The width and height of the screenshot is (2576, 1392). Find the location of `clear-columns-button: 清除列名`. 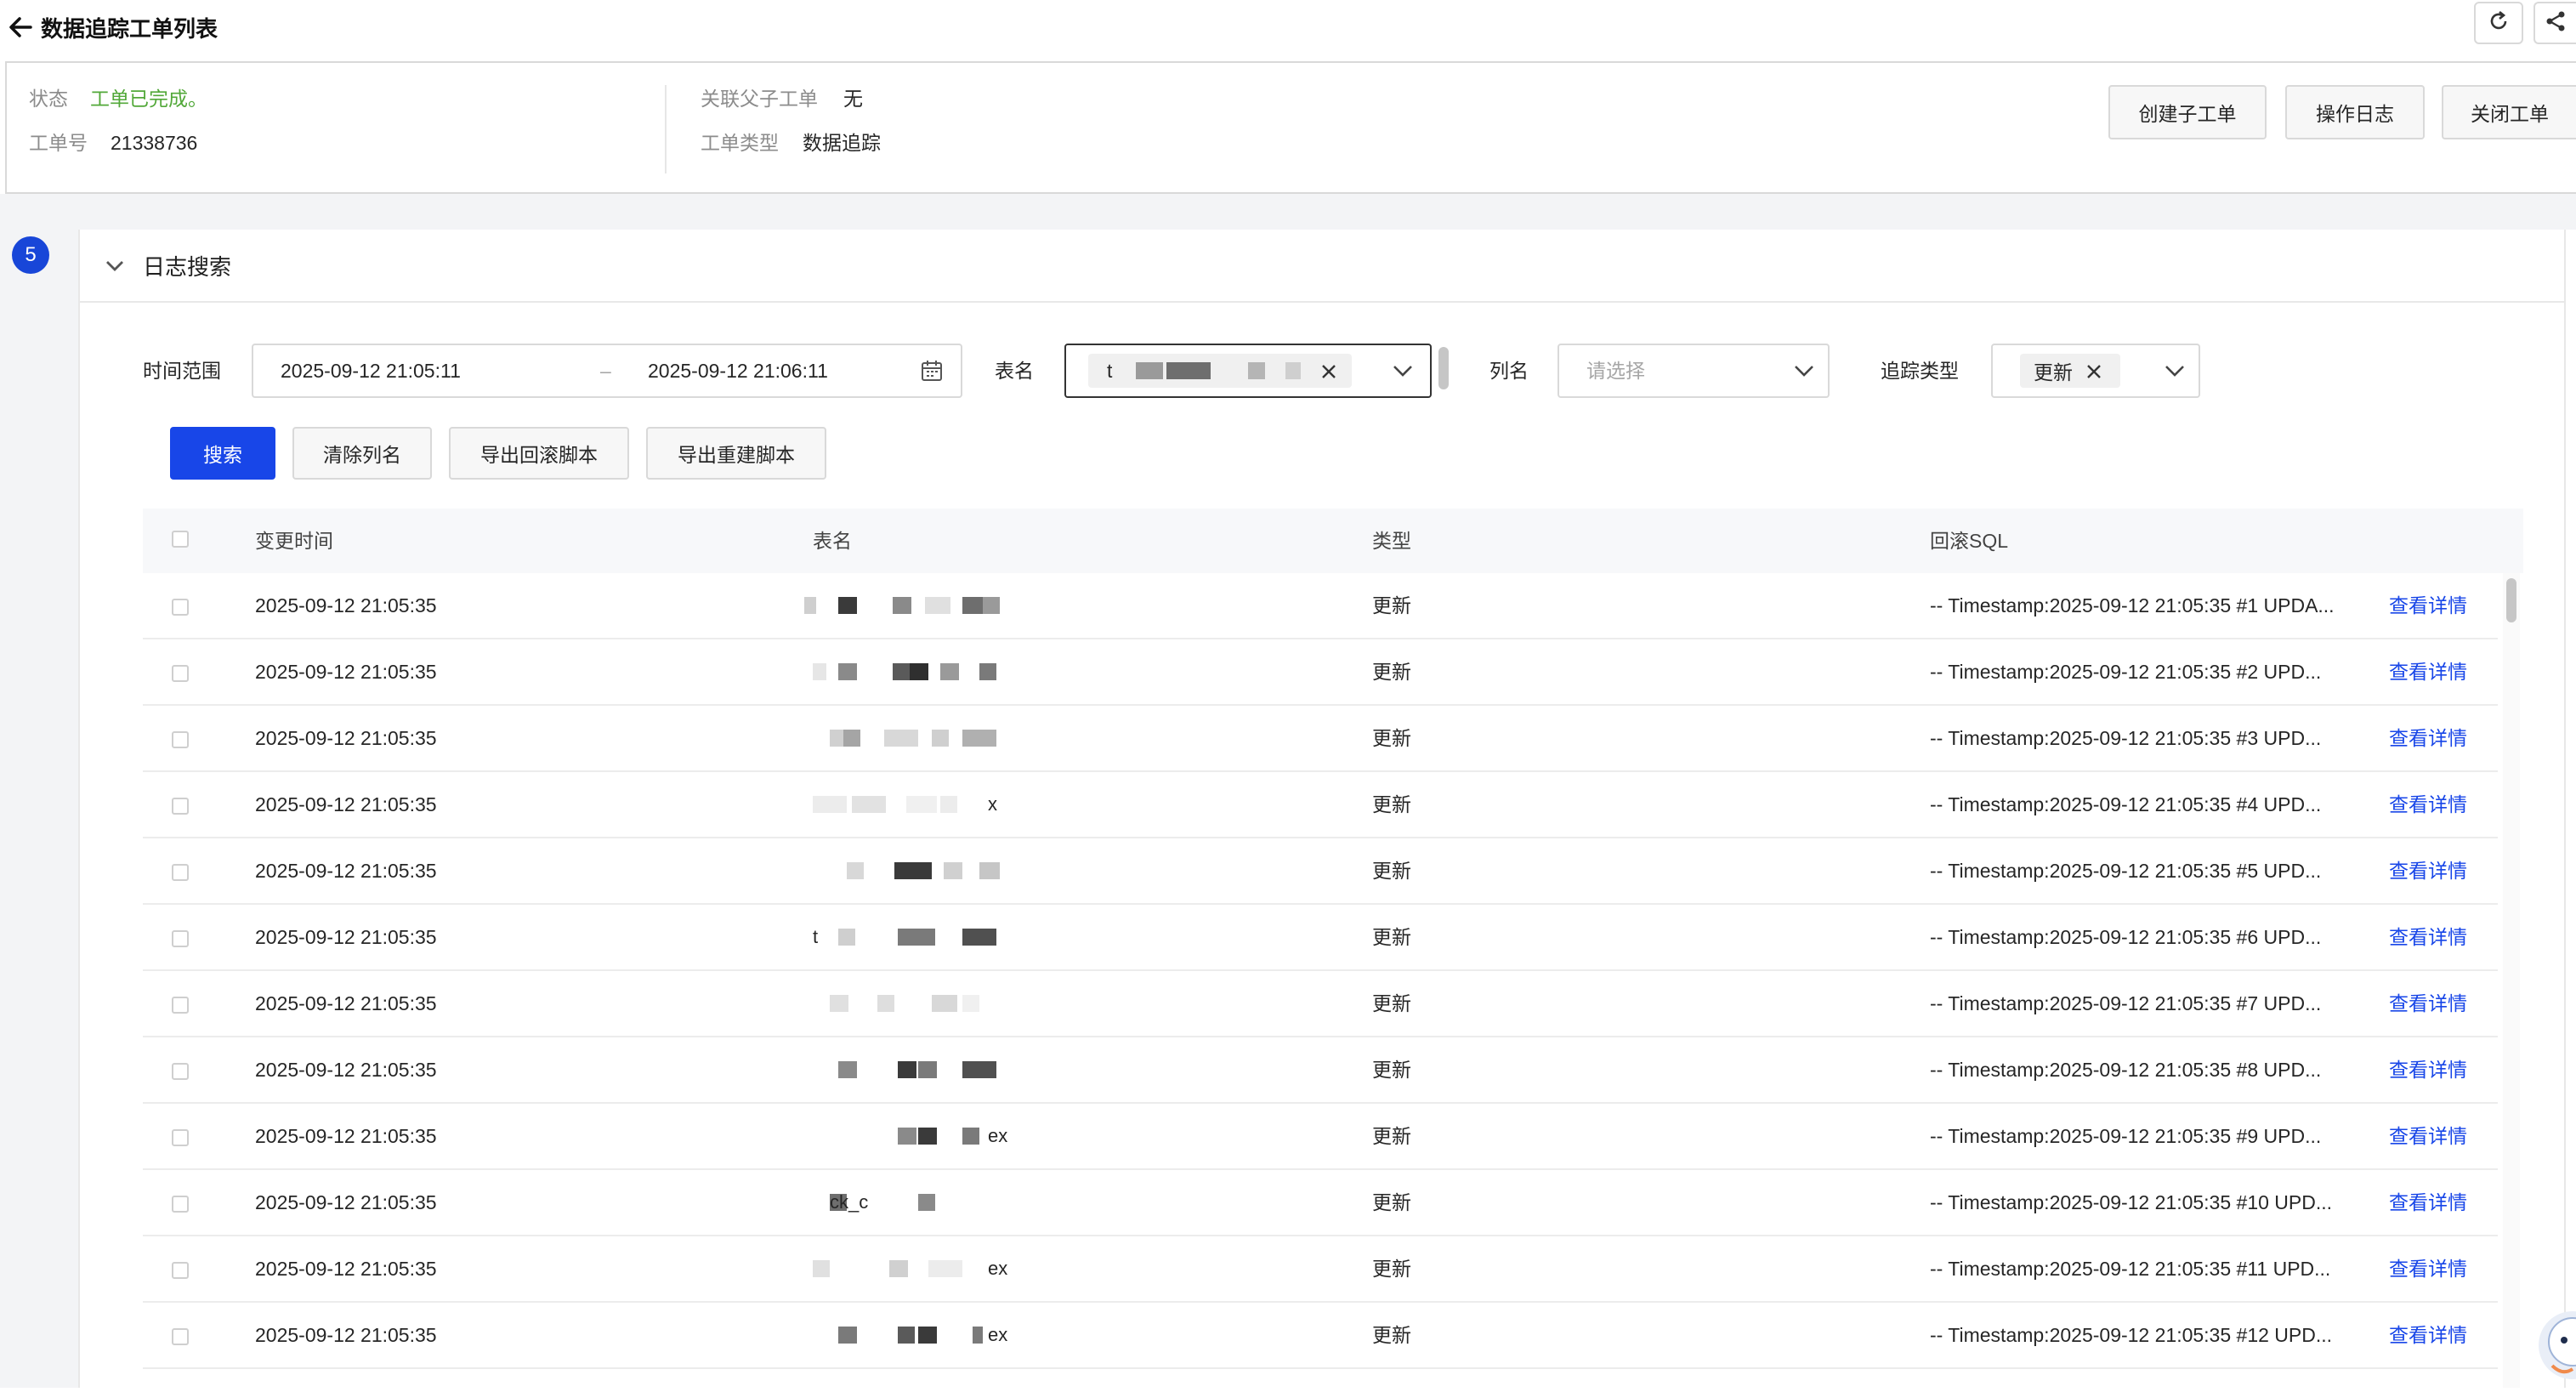

clear-columns-button: 清除列名 is located at coordinates (362, 453).